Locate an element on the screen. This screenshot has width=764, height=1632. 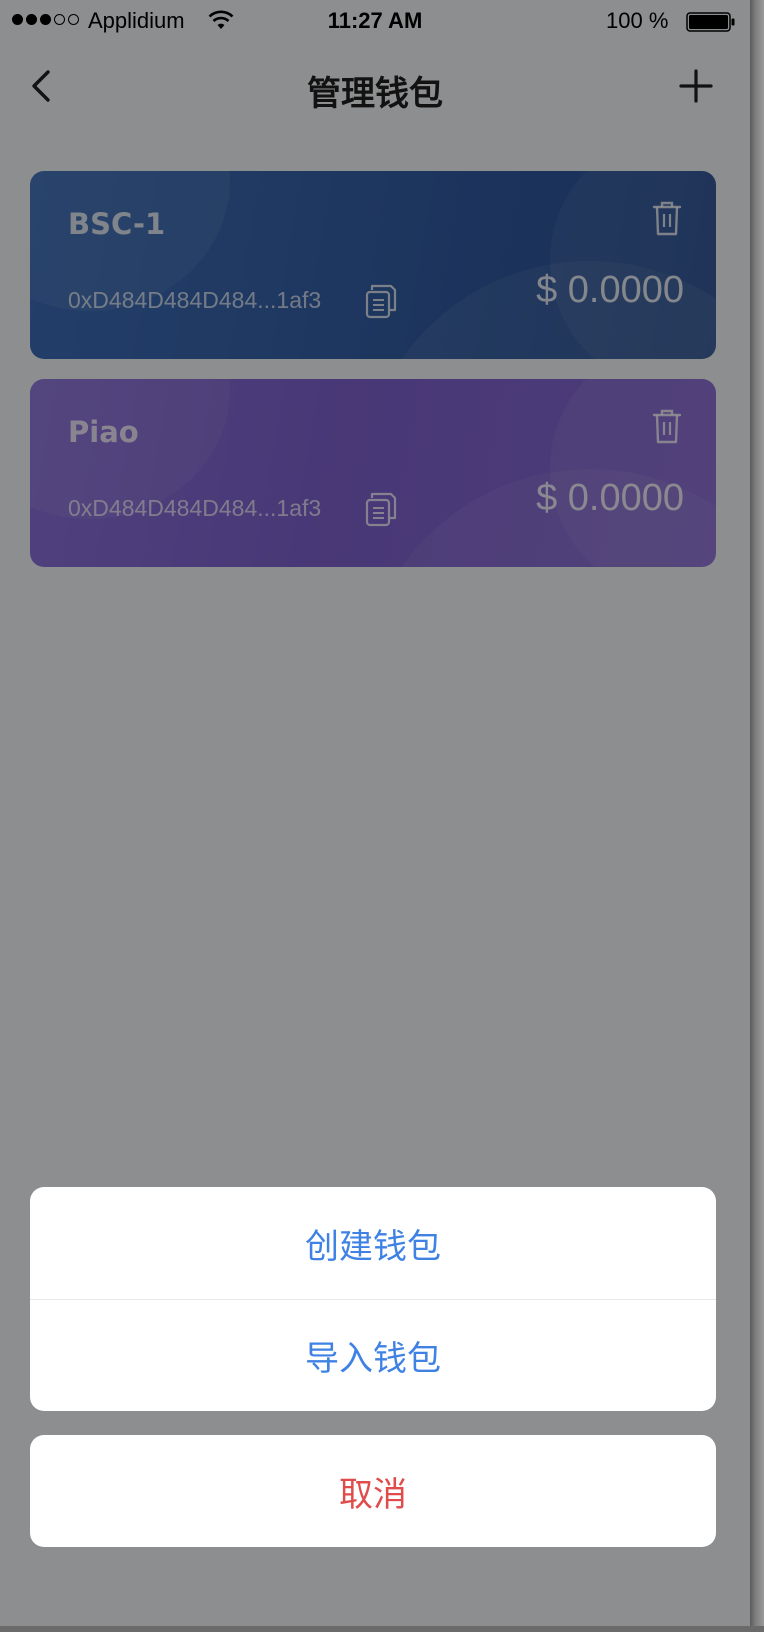
action-sheet: 创建钱包 导入钱包 is located at coordinates (373, 1299).